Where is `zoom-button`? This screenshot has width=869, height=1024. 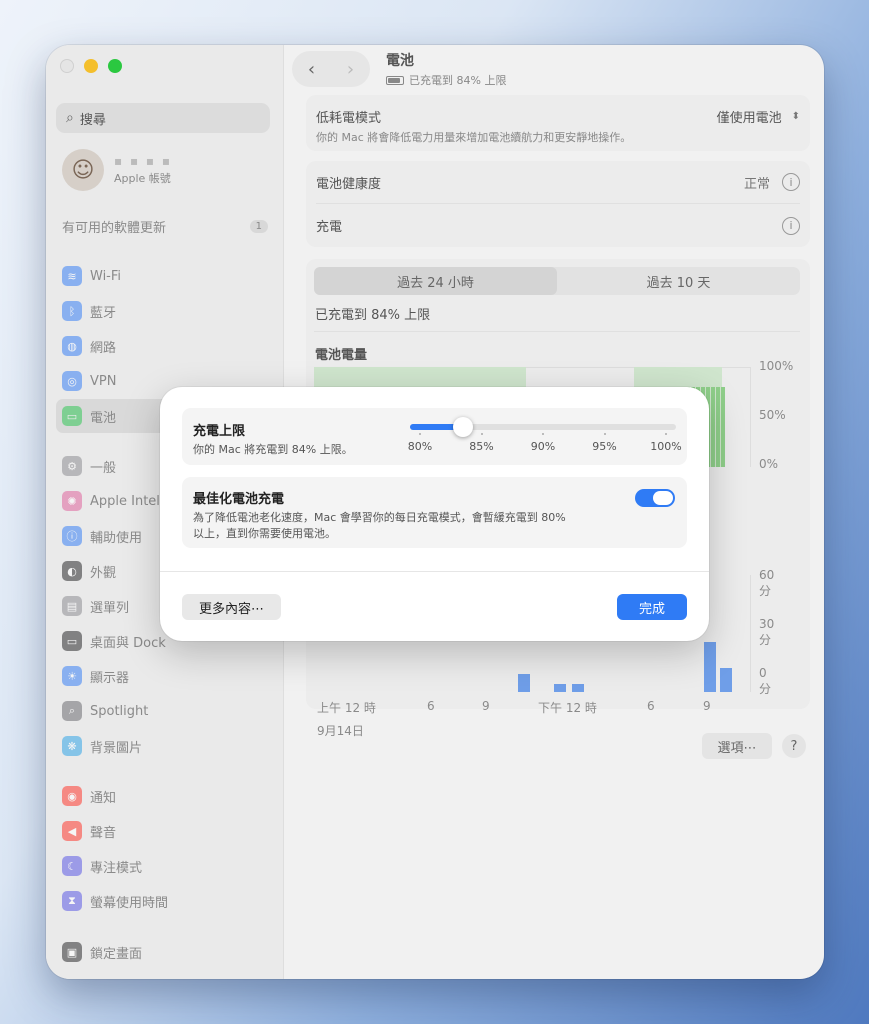
zoom-button is located at coordinates (115, 66).